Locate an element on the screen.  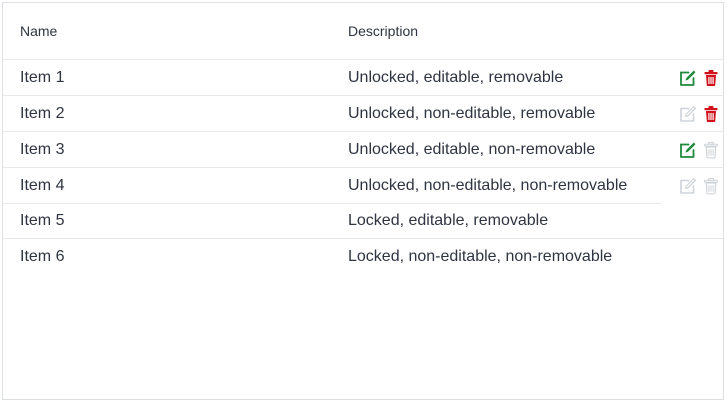
item-name: Item 4 is located at coordinates (42, 185).